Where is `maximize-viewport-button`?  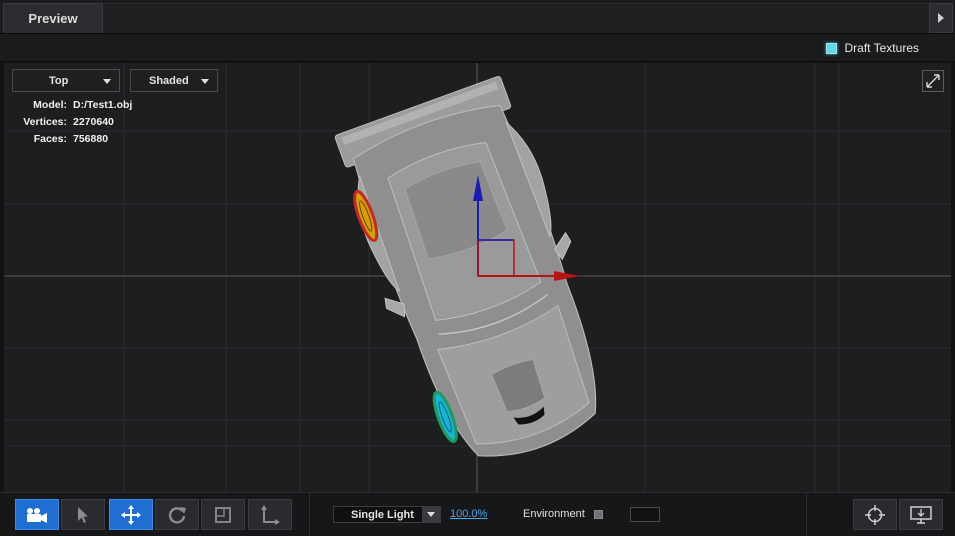 maximize-viewport-button is located at coordinates (933, 81).